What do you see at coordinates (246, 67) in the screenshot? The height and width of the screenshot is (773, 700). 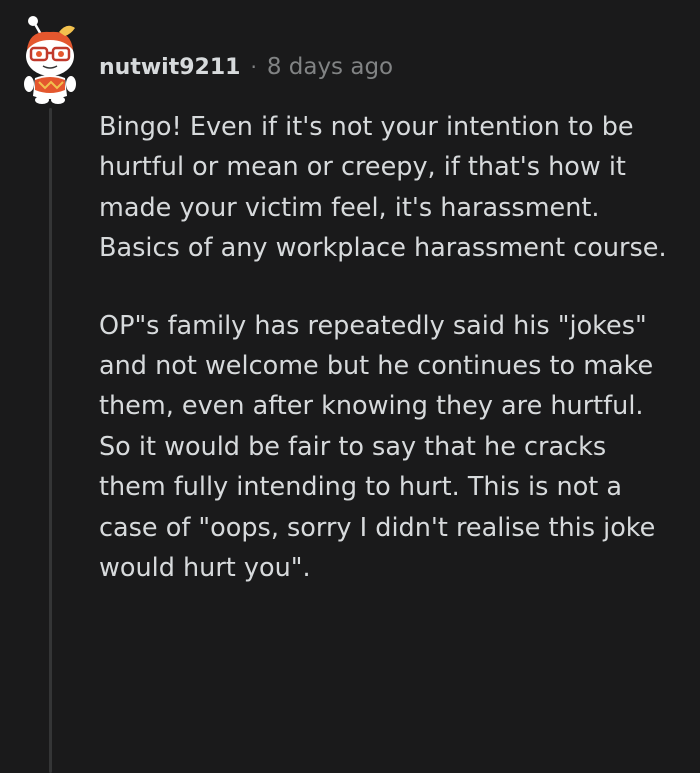 I see `comment-meta: nutwit9211 · 8 days ago` at bounding box center [246, 67].